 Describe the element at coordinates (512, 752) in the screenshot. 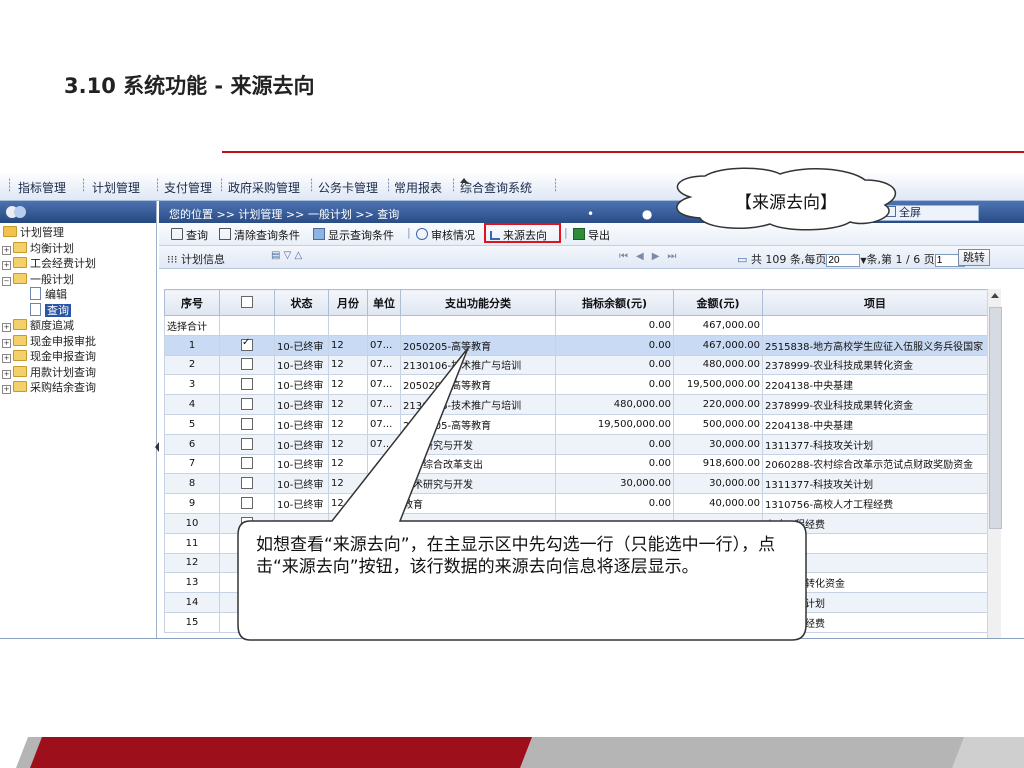

I see `bottom-band` at that location.